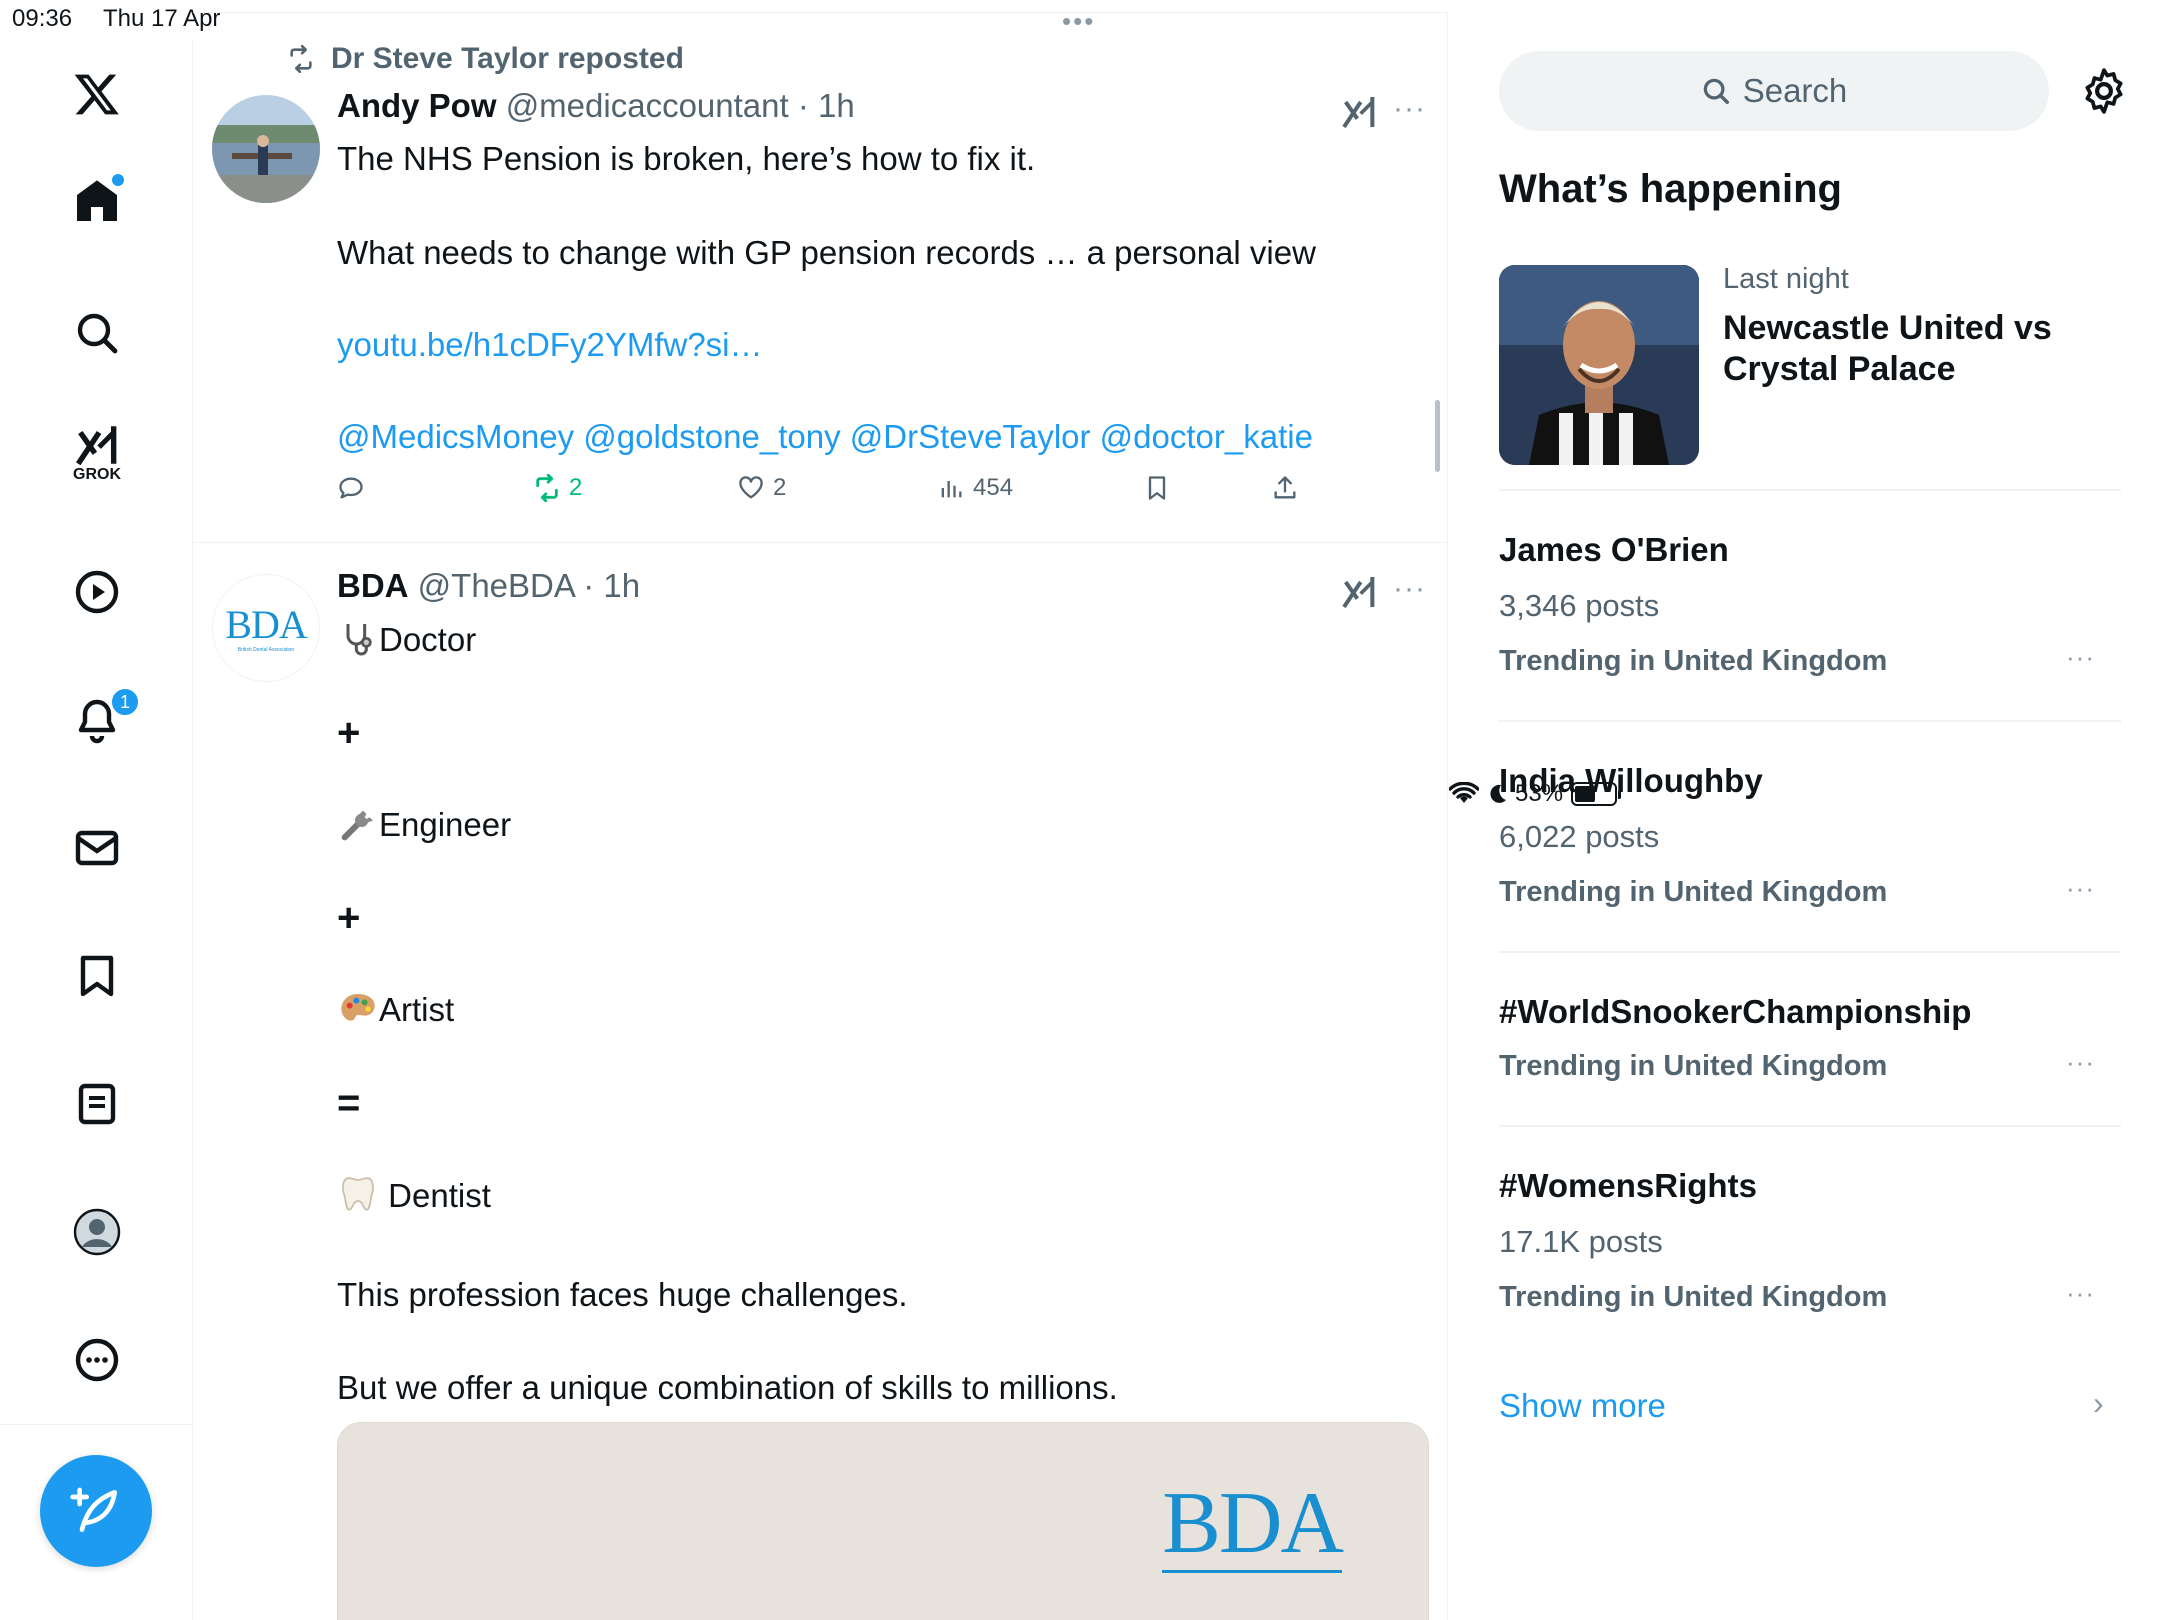  I want to click on retweet-button: 2, so click(557, 488).